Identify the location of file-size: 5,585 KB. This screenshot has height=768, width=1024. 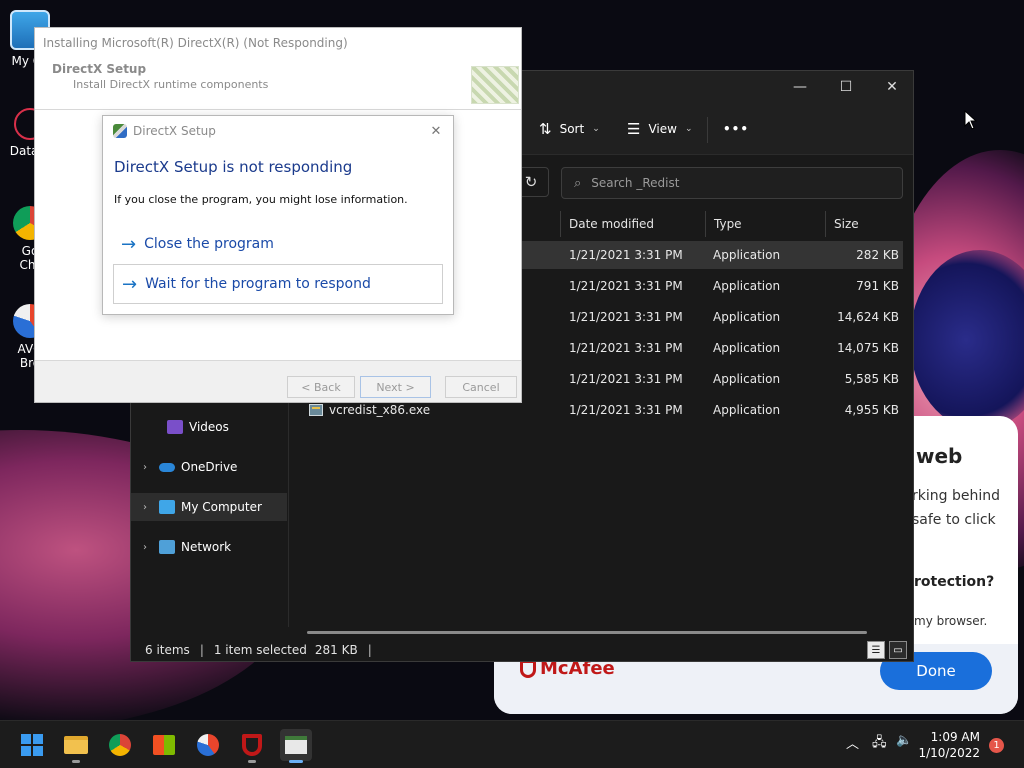
(871, 379).